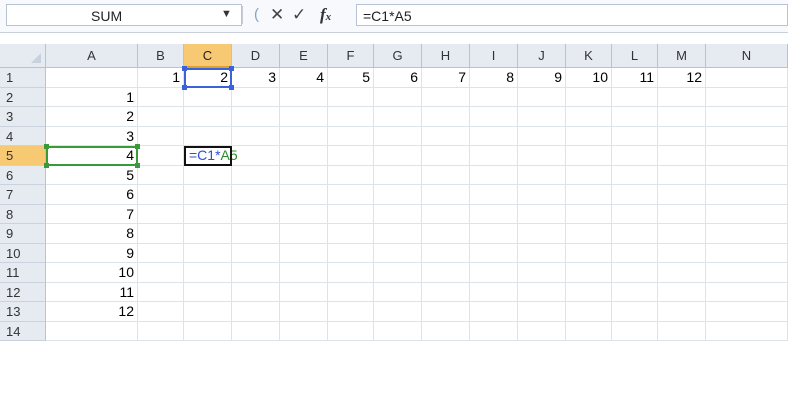 The width and height of the screenshot is (788, 398). Describe the element at coordinates (304, 195) in the screenshot. I see `cell-e7` at that location.